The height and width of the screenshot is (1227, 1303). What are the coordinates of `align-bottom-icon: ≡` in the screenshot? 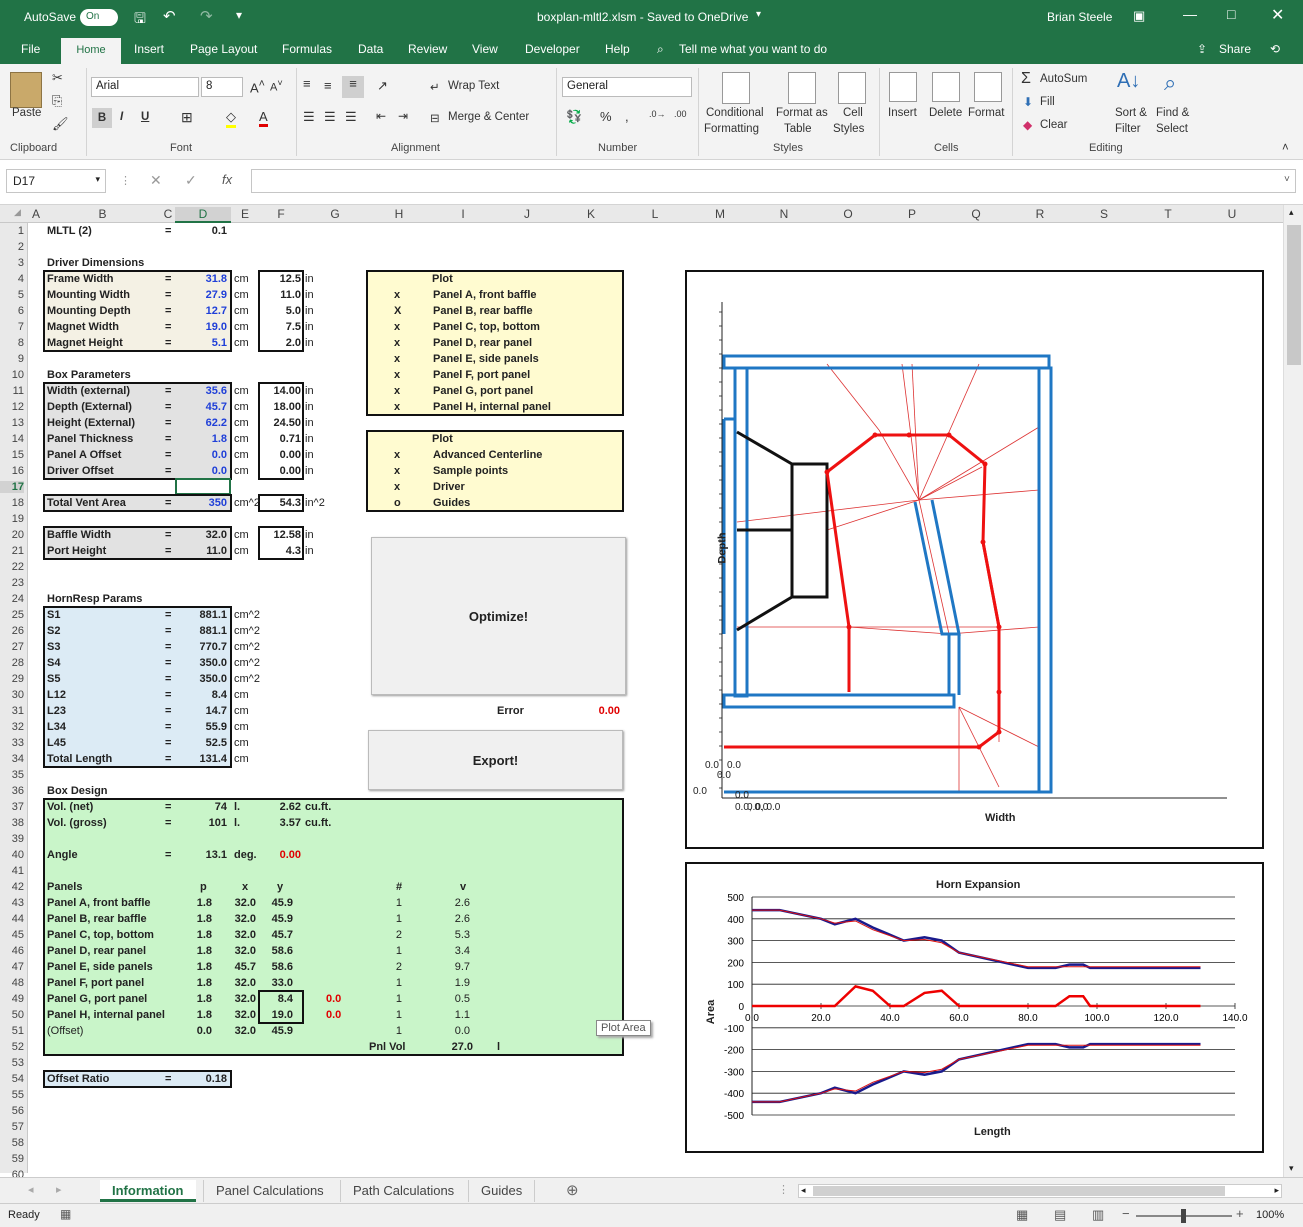 It's located at (353, 87).